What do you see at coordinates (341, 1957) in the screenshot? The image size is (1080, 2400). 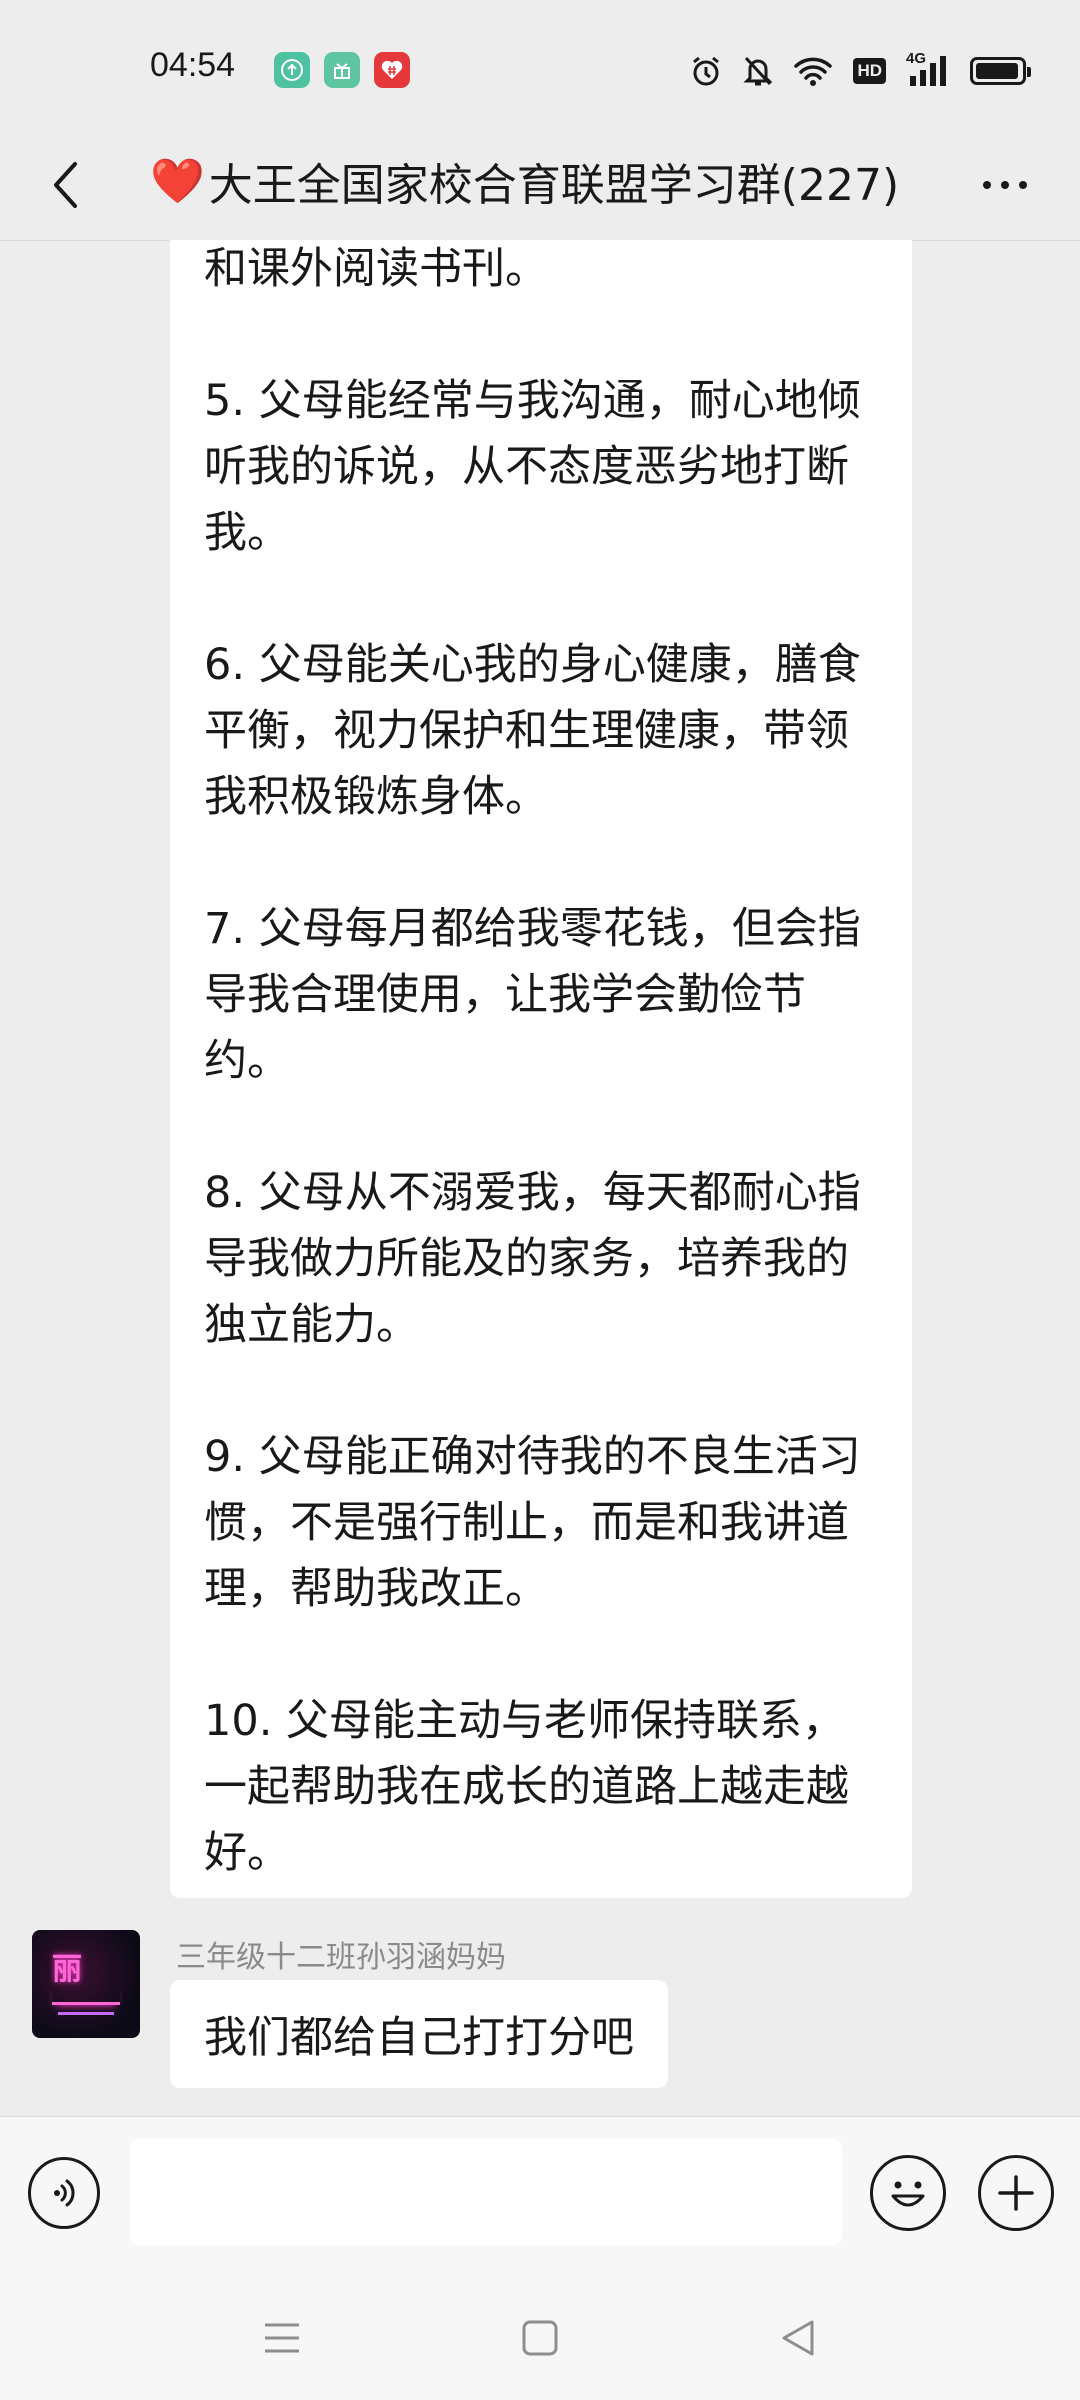 I see `sender-name: 三年级十二班孙羽涵妈妈` at bounding box center [341, 1957].